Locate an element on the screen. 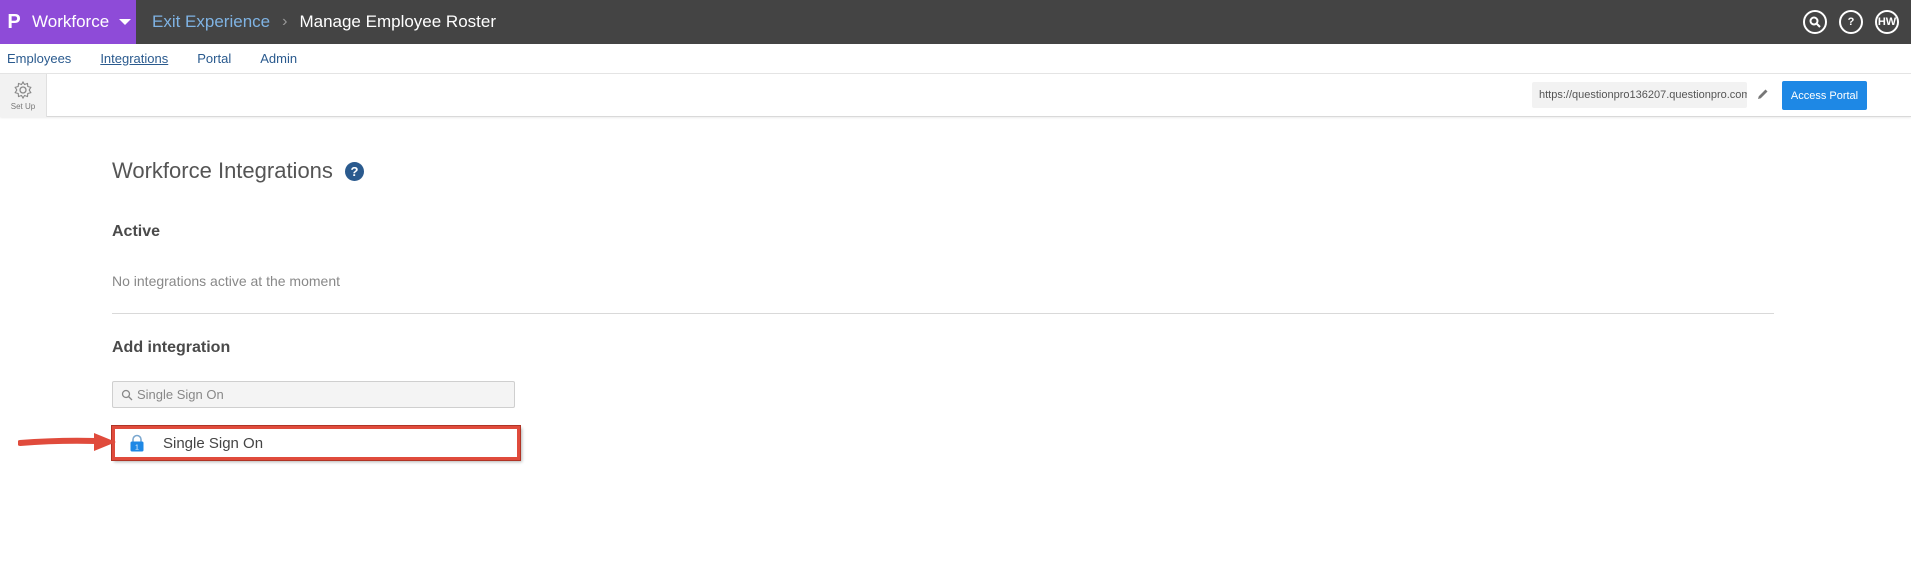  annotation-arrow-icon is located at coordinates (67, 442).